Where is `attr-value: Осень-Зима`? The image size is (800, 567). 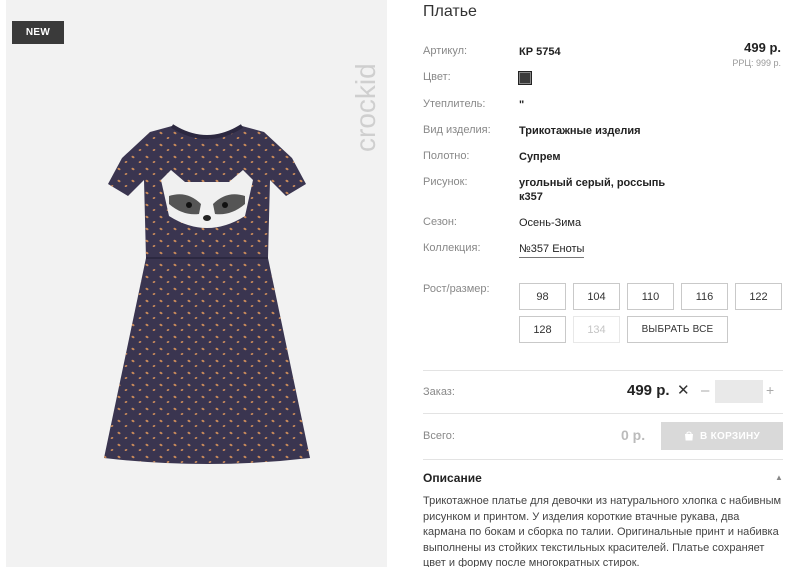
attr-value: Осень-Зима is located at coordinates (550, 223).